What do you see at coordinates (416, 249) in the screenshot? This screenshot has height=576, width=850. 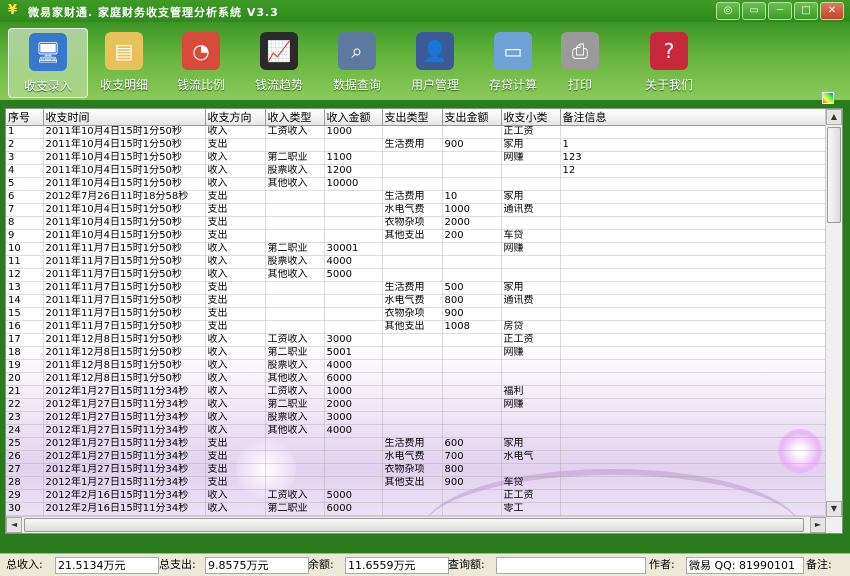 I see `table-row: 10 2011年11月7日15时1分50秒 收入 第二职业 30001 网赚` at bounding box center [416, 249].